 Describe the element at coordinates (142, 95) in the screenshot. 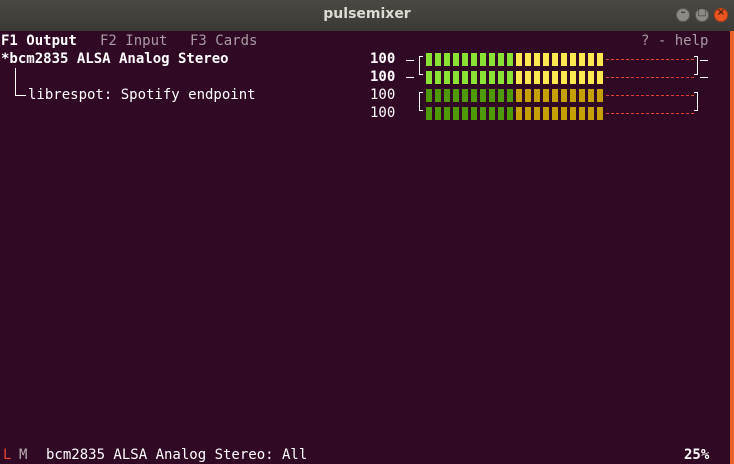

I see `stream-label-librespot: librespot: Spotify endpoint` at that location.